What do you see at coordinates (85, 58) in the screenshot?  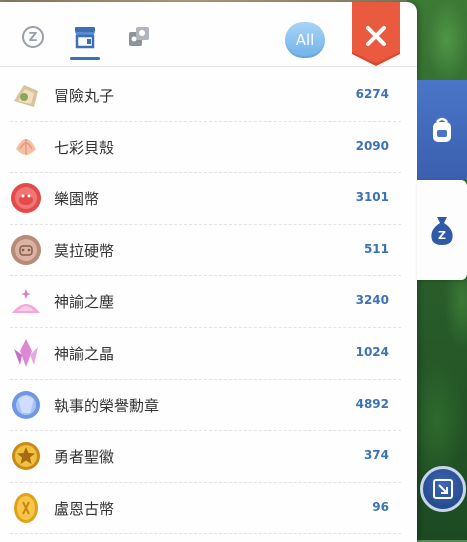 I see `active-tab-indicator` at bounding box center [85, 58].